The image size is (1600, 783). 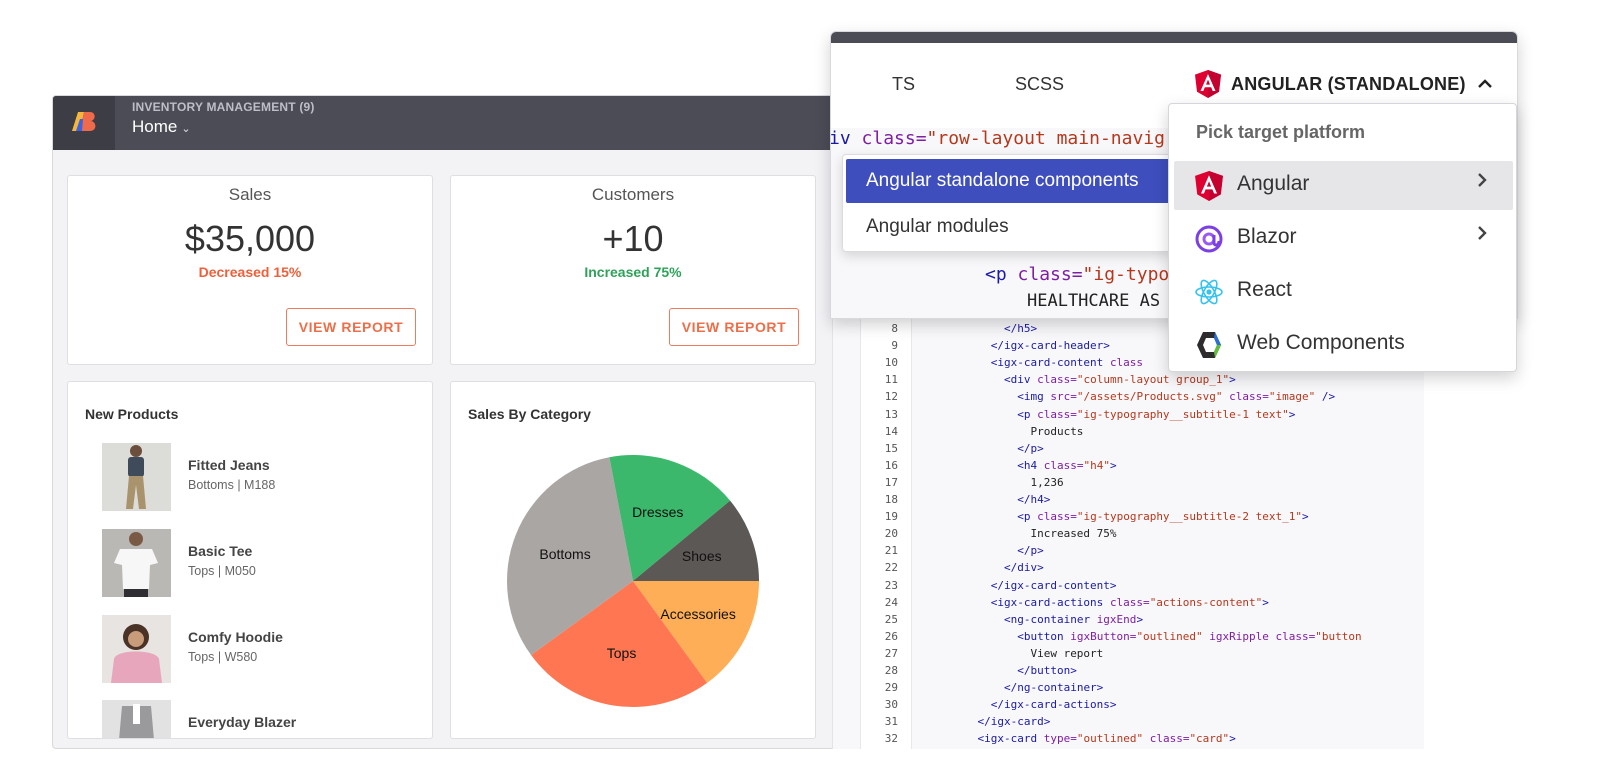 I want to click on line-number: 17, so click(x=891, y=482).